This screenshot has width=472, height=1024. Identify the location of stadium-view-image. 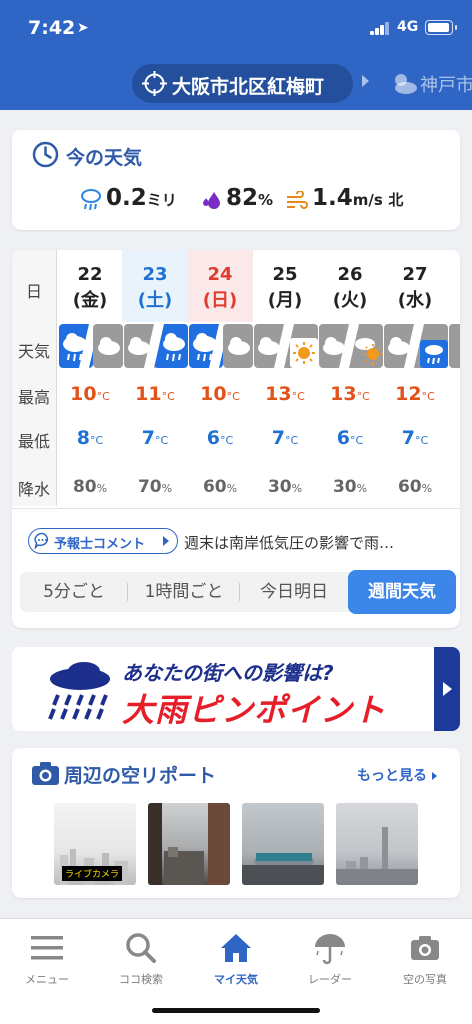
(283, 869).